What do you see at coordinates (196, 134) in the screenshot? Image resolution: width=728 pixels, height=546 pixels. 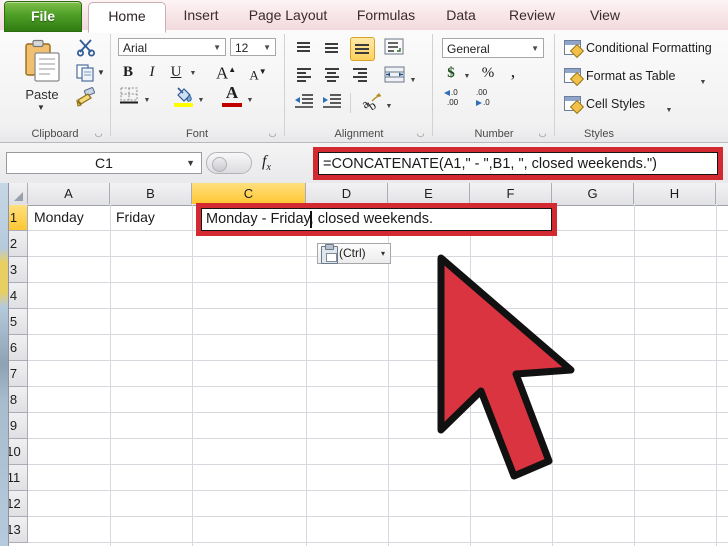 I see `ribbon-group-label-font: Font` at bounding box center [196, 134].